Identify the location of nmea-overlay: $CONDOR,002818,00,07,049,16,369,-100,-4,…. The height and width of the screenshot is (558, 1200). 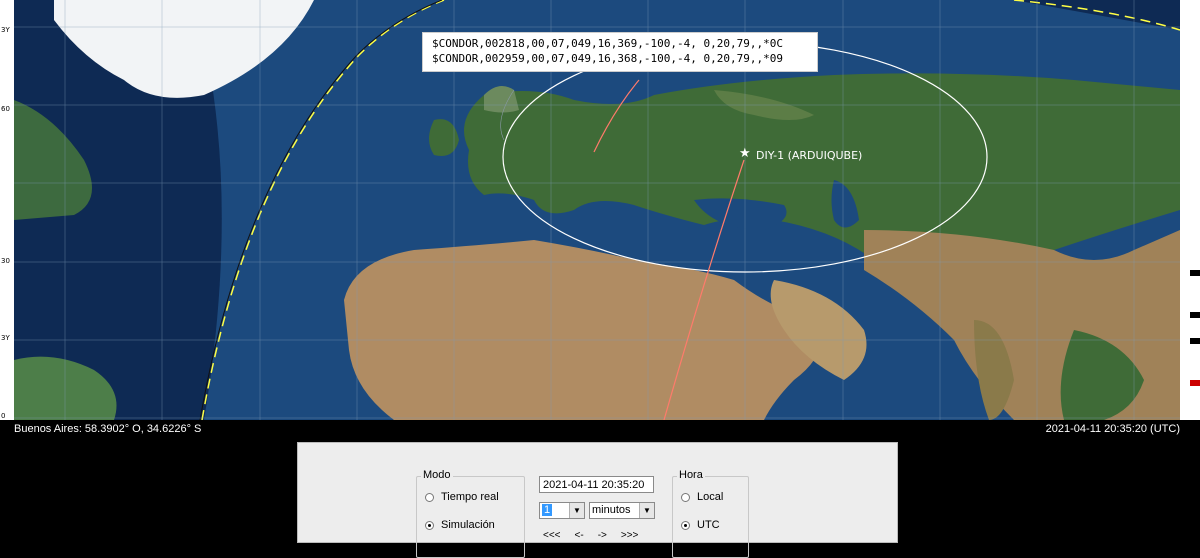
(620, 52).